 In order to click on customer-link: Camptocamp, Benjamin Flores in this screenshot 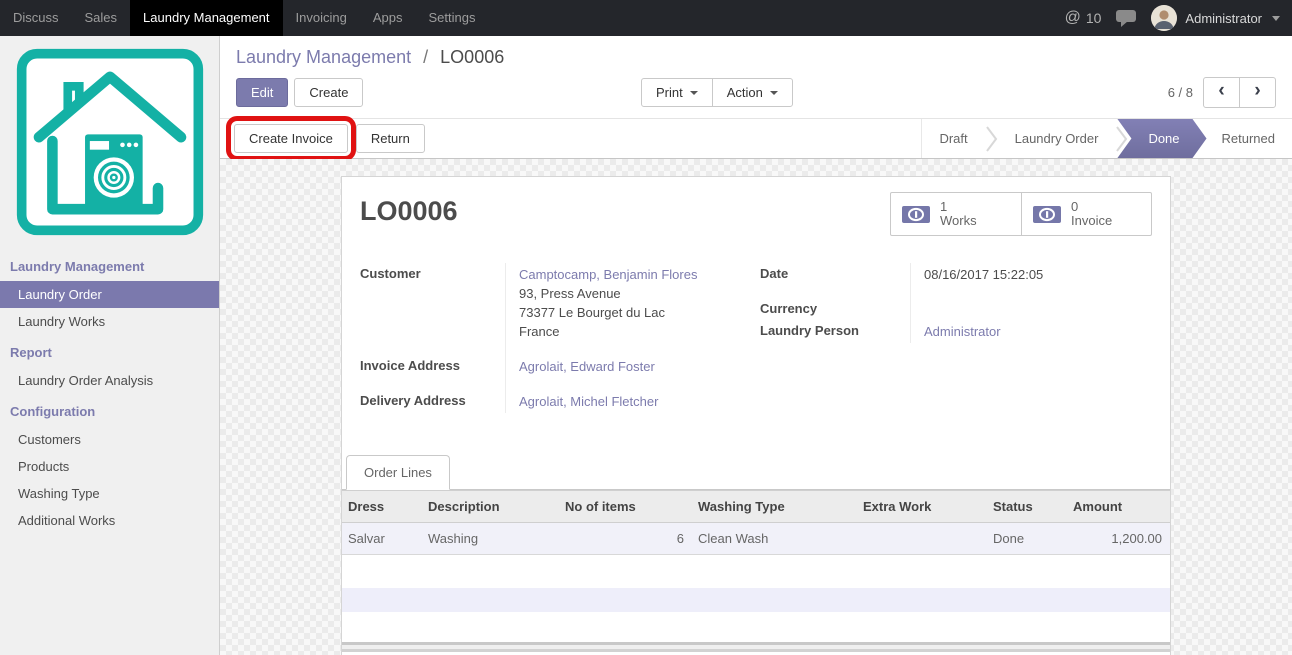, I will do `click(608, 274)`.